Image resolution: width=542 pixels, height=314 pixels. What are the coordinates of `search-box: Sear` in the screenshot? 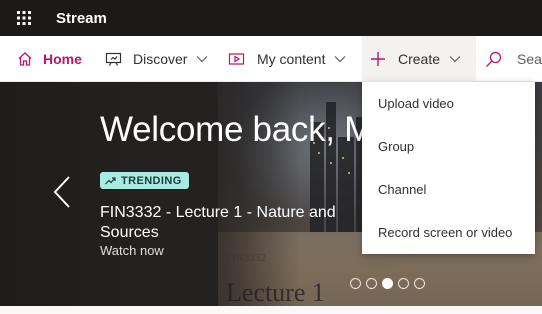 It's located at (513, 59).